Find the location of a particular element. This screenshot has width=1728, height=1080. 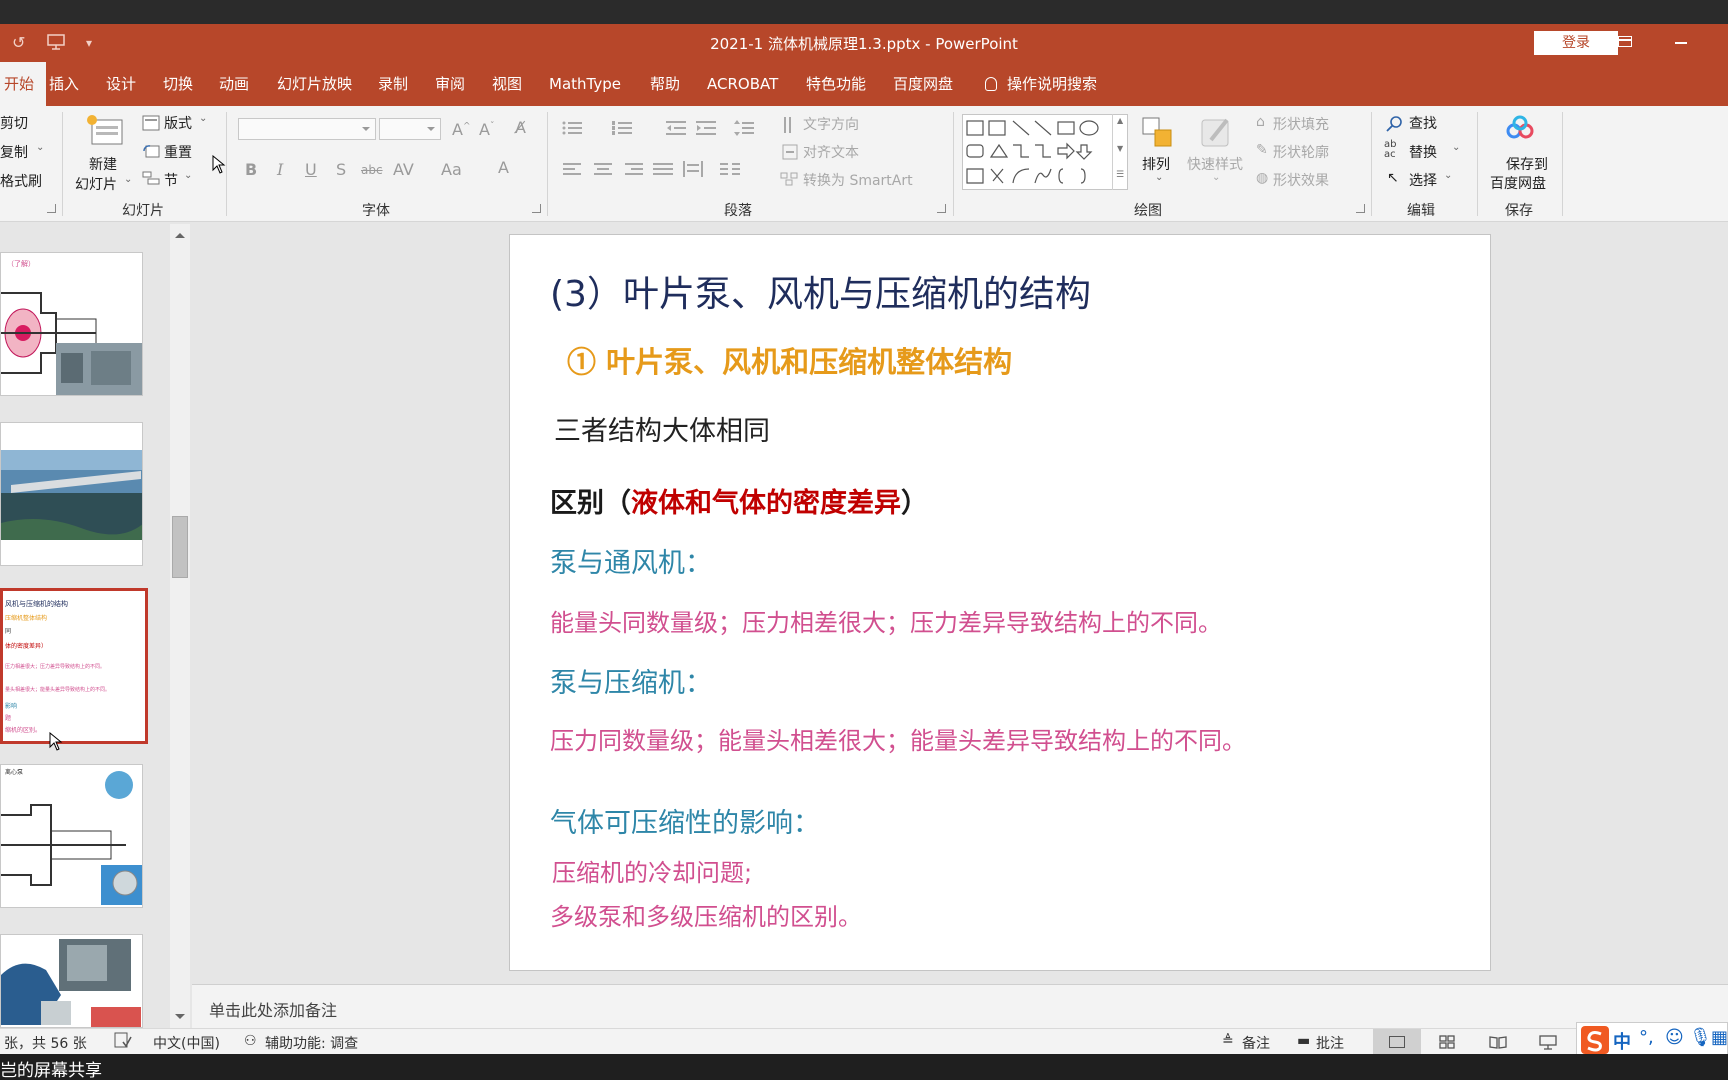

tab-record: 录制 is located at coordinates (393, 84).